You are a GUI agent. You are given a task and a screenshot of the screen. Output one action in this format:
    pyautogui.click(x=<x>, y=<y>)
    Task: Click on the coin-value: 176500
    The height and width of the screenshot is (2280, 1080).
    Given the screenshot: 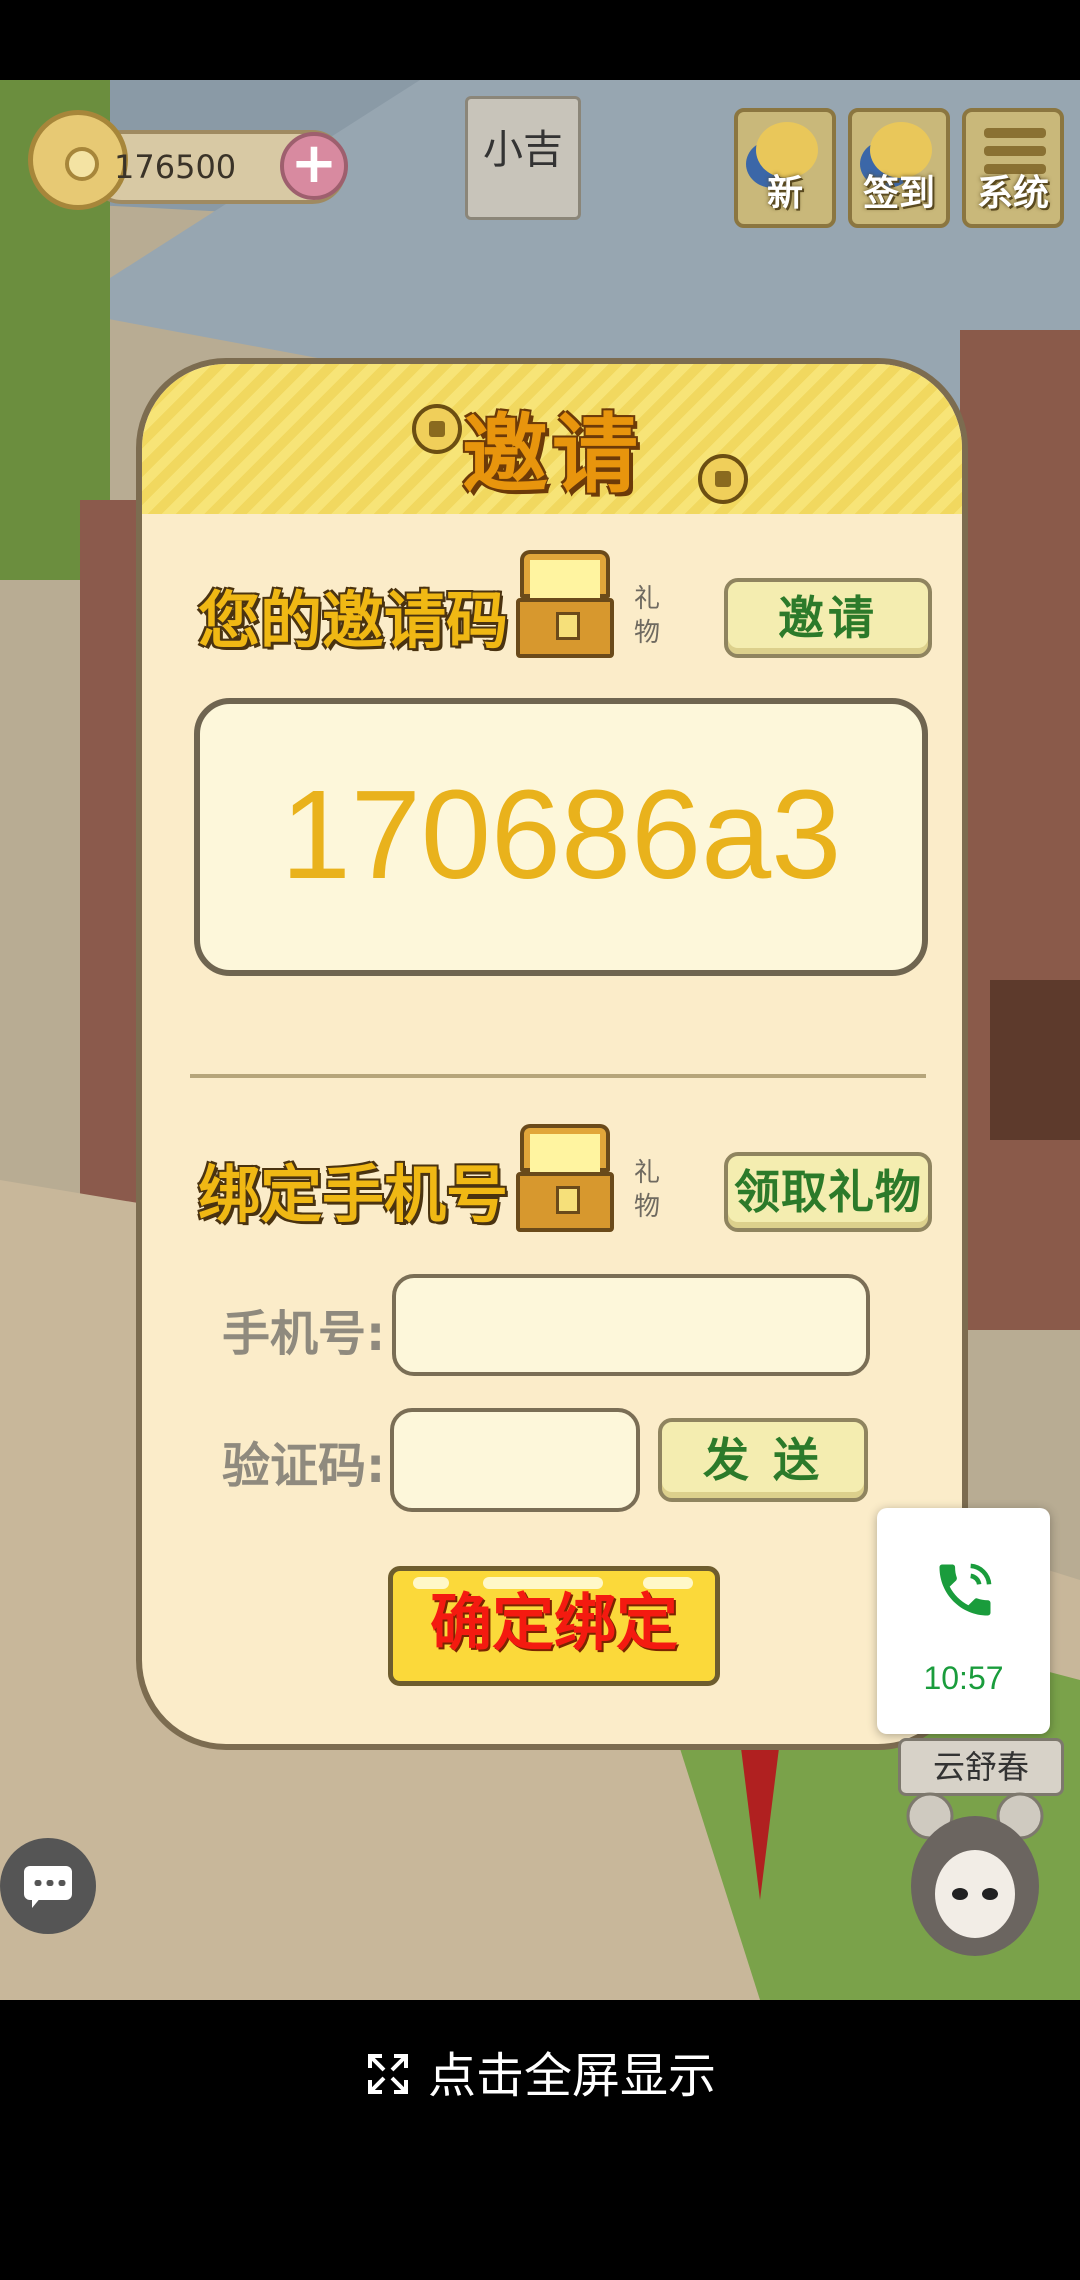 What is the action you would take?
    pyautogui.click(x=175, y=167)
    